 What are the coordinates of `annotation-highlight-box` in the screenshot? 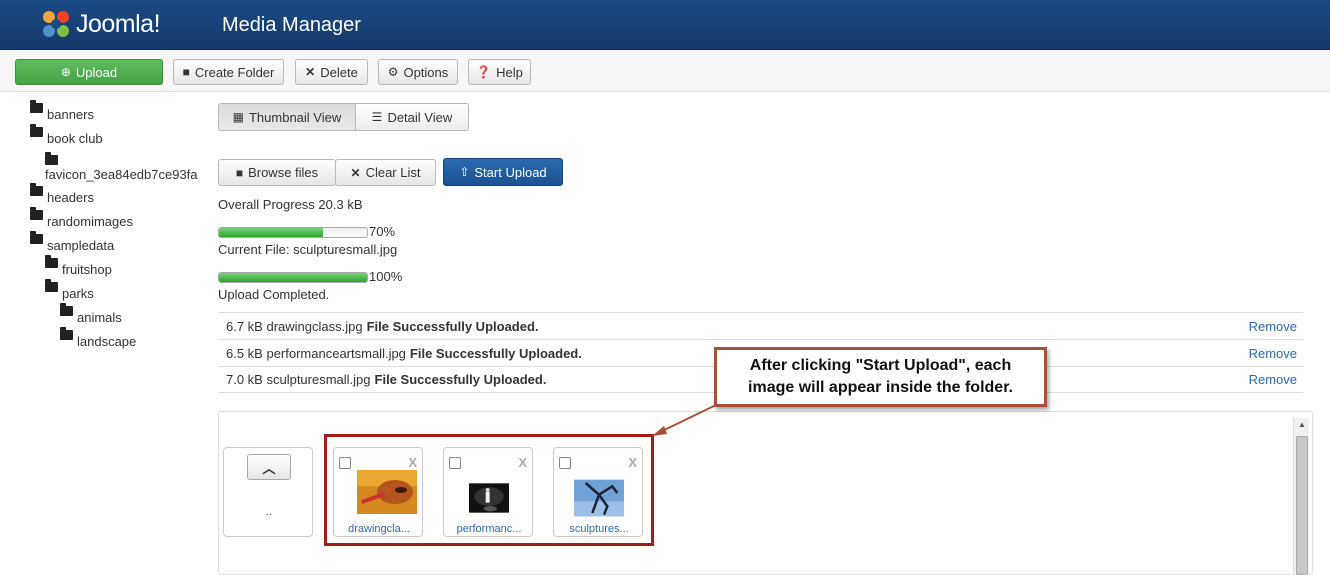 It's located at (489, 490).